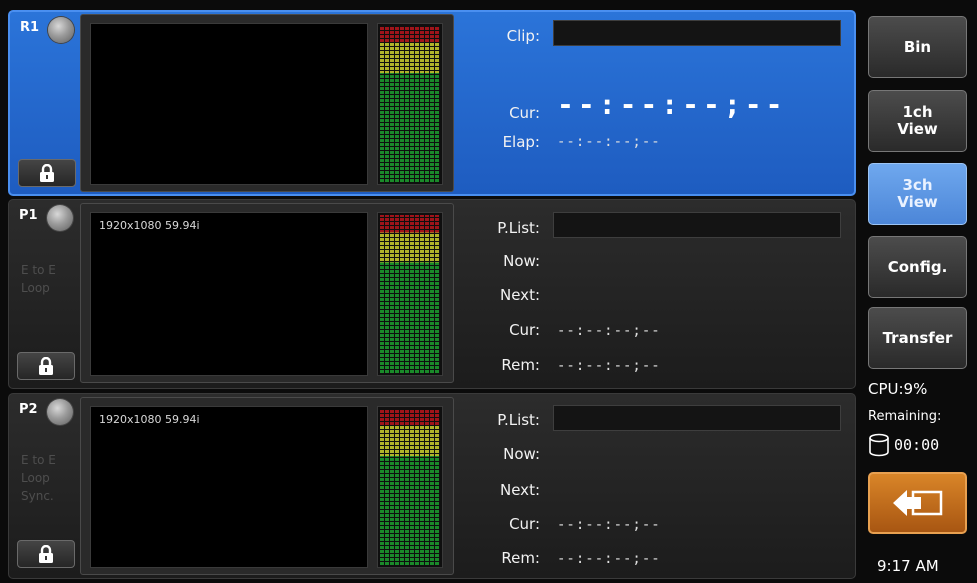 Image resolution: width=977 pixels, height=583 pixels. I want to click on p2-audio-meter, so click(410, 487).